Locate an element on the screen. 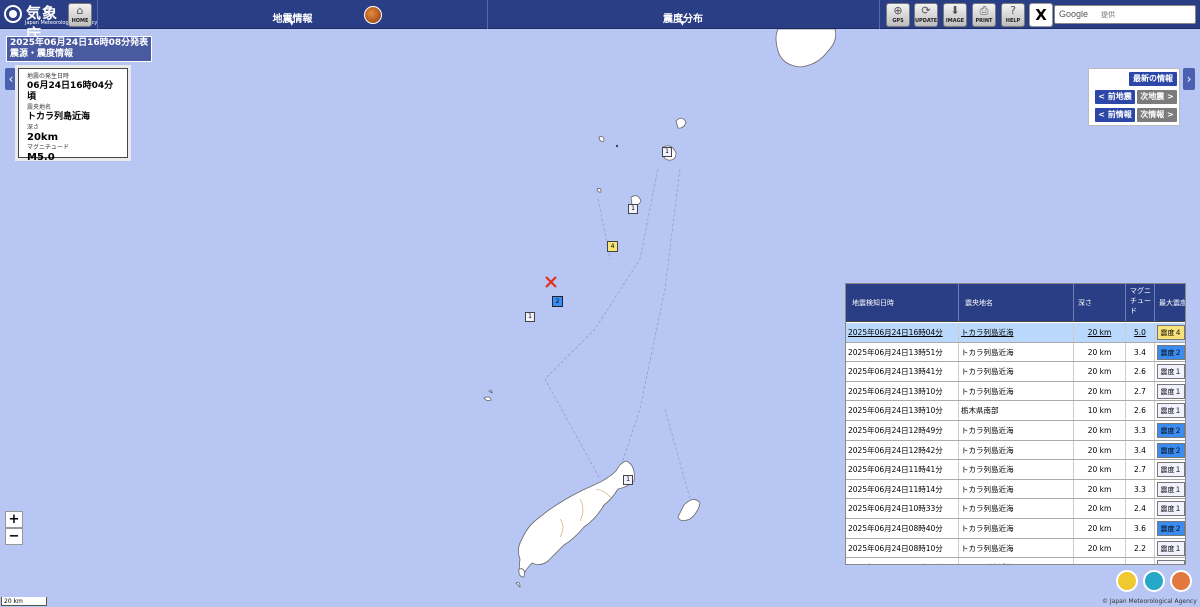 Image resolution: width=1200 pixels, height=607 pixels. table-row: 2025年06月24日16時04分 トカラ列島近海 20 km 5.0 震度４ is located at coordinates (1015, 333).